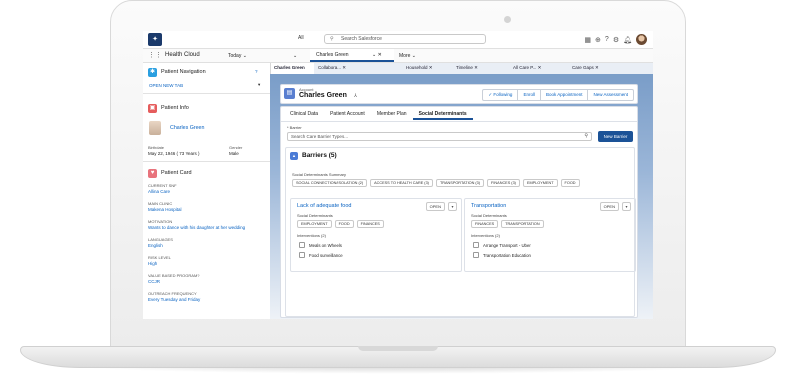  I want to click on barrier-pill: TRANSPORTATION, so click(522, 224).